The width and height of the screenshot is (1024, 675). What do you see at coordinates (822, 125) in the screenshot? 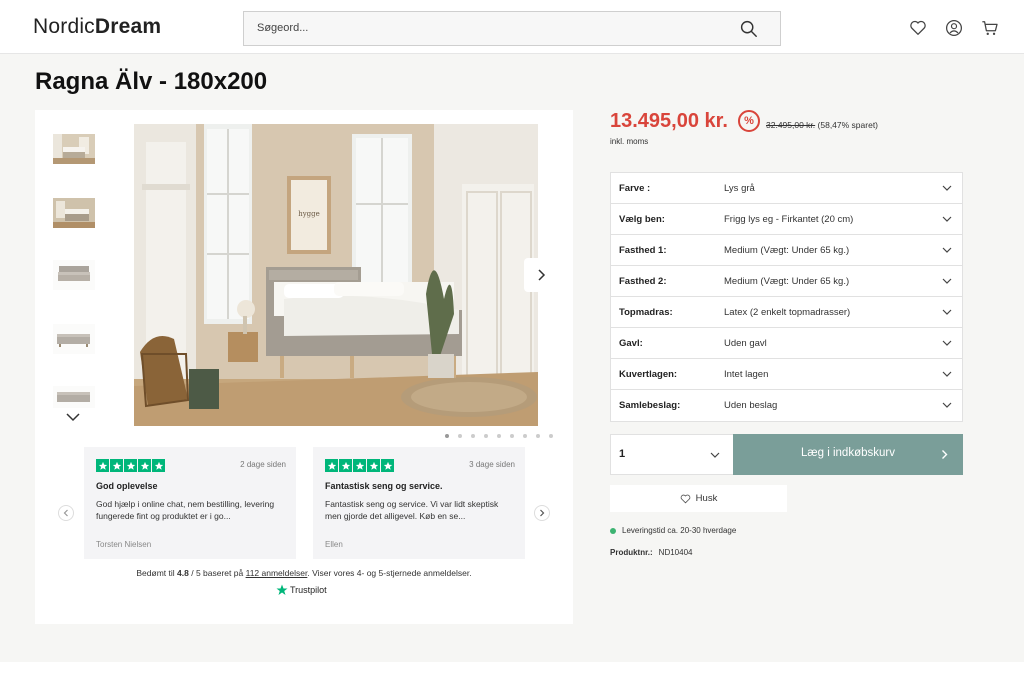
I see `old-price: 32.495,00 kr. (58,47% sparet)` at bounding box center [822, 125].